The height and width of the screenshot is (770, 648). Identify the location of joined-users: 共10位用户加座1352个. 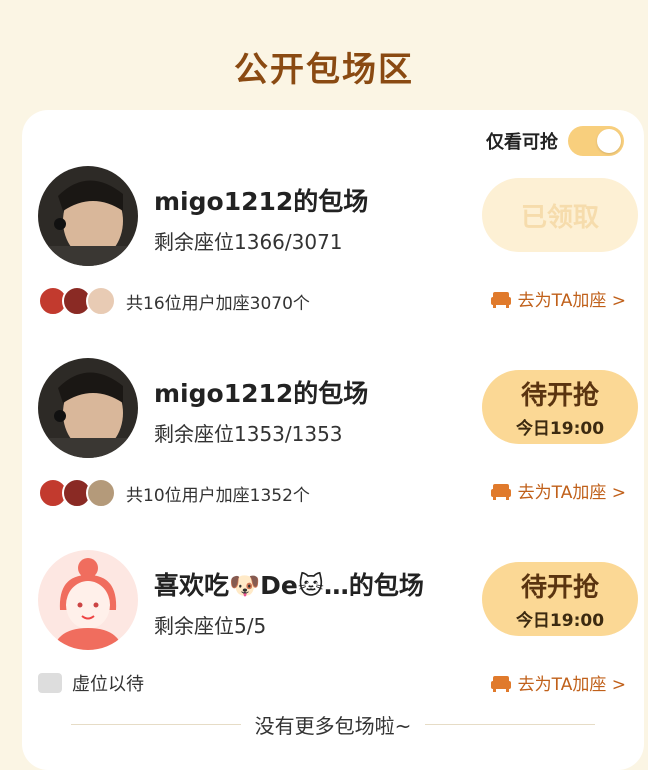
(174, 493).